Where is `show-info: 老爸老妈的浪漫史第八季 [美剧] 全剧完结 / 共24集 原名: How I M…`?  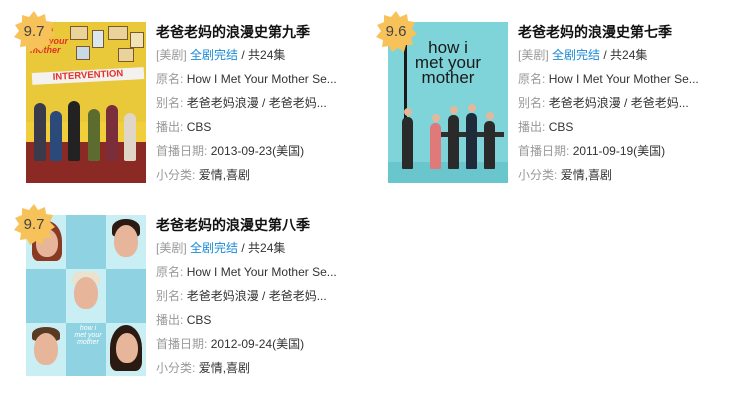
show-info: 老爸老妈的浪漫史第八季 [美剧] 全剧完结 / 共24集 原名: How I M… is located at coordinates (261, 295).